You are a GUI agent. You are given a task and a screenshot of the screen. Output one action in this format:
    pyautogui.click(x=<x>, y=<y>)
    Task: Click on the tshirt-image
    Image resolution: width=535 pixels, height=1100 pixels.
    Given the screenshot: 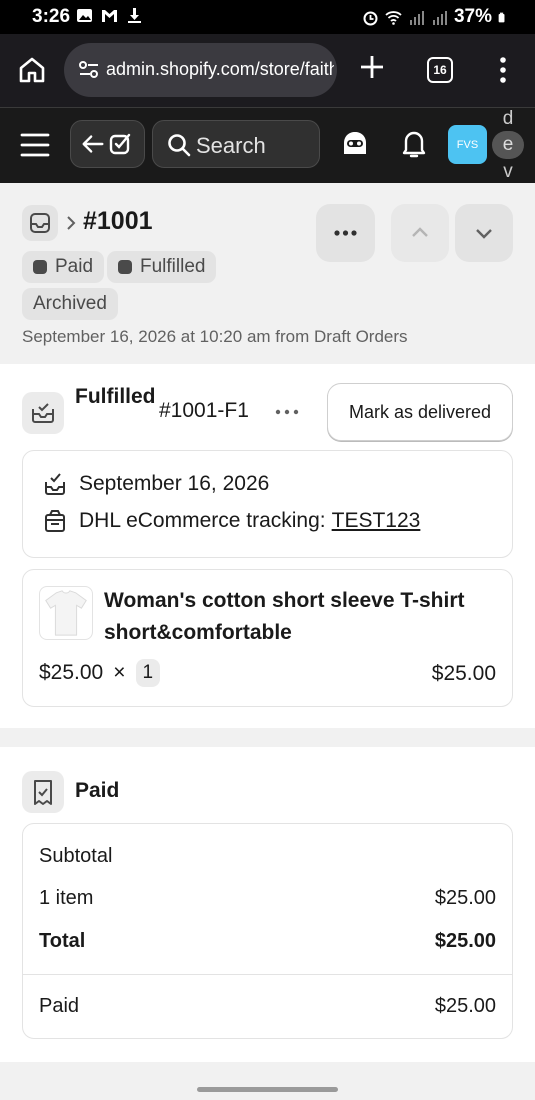 What is the action you would take?
    pyautogui.click(x=66, y=613)
    